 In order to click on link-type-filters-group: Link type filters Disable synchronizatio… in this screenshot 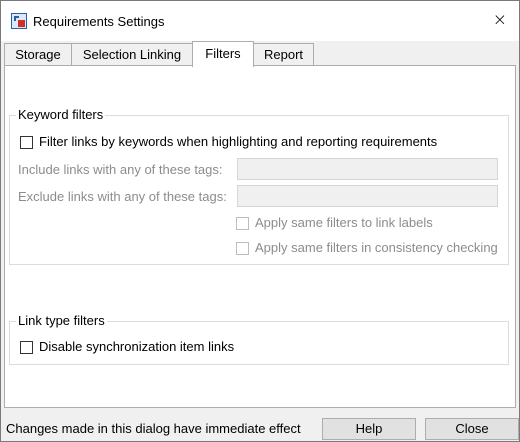, I will do `click(259, 339)`.